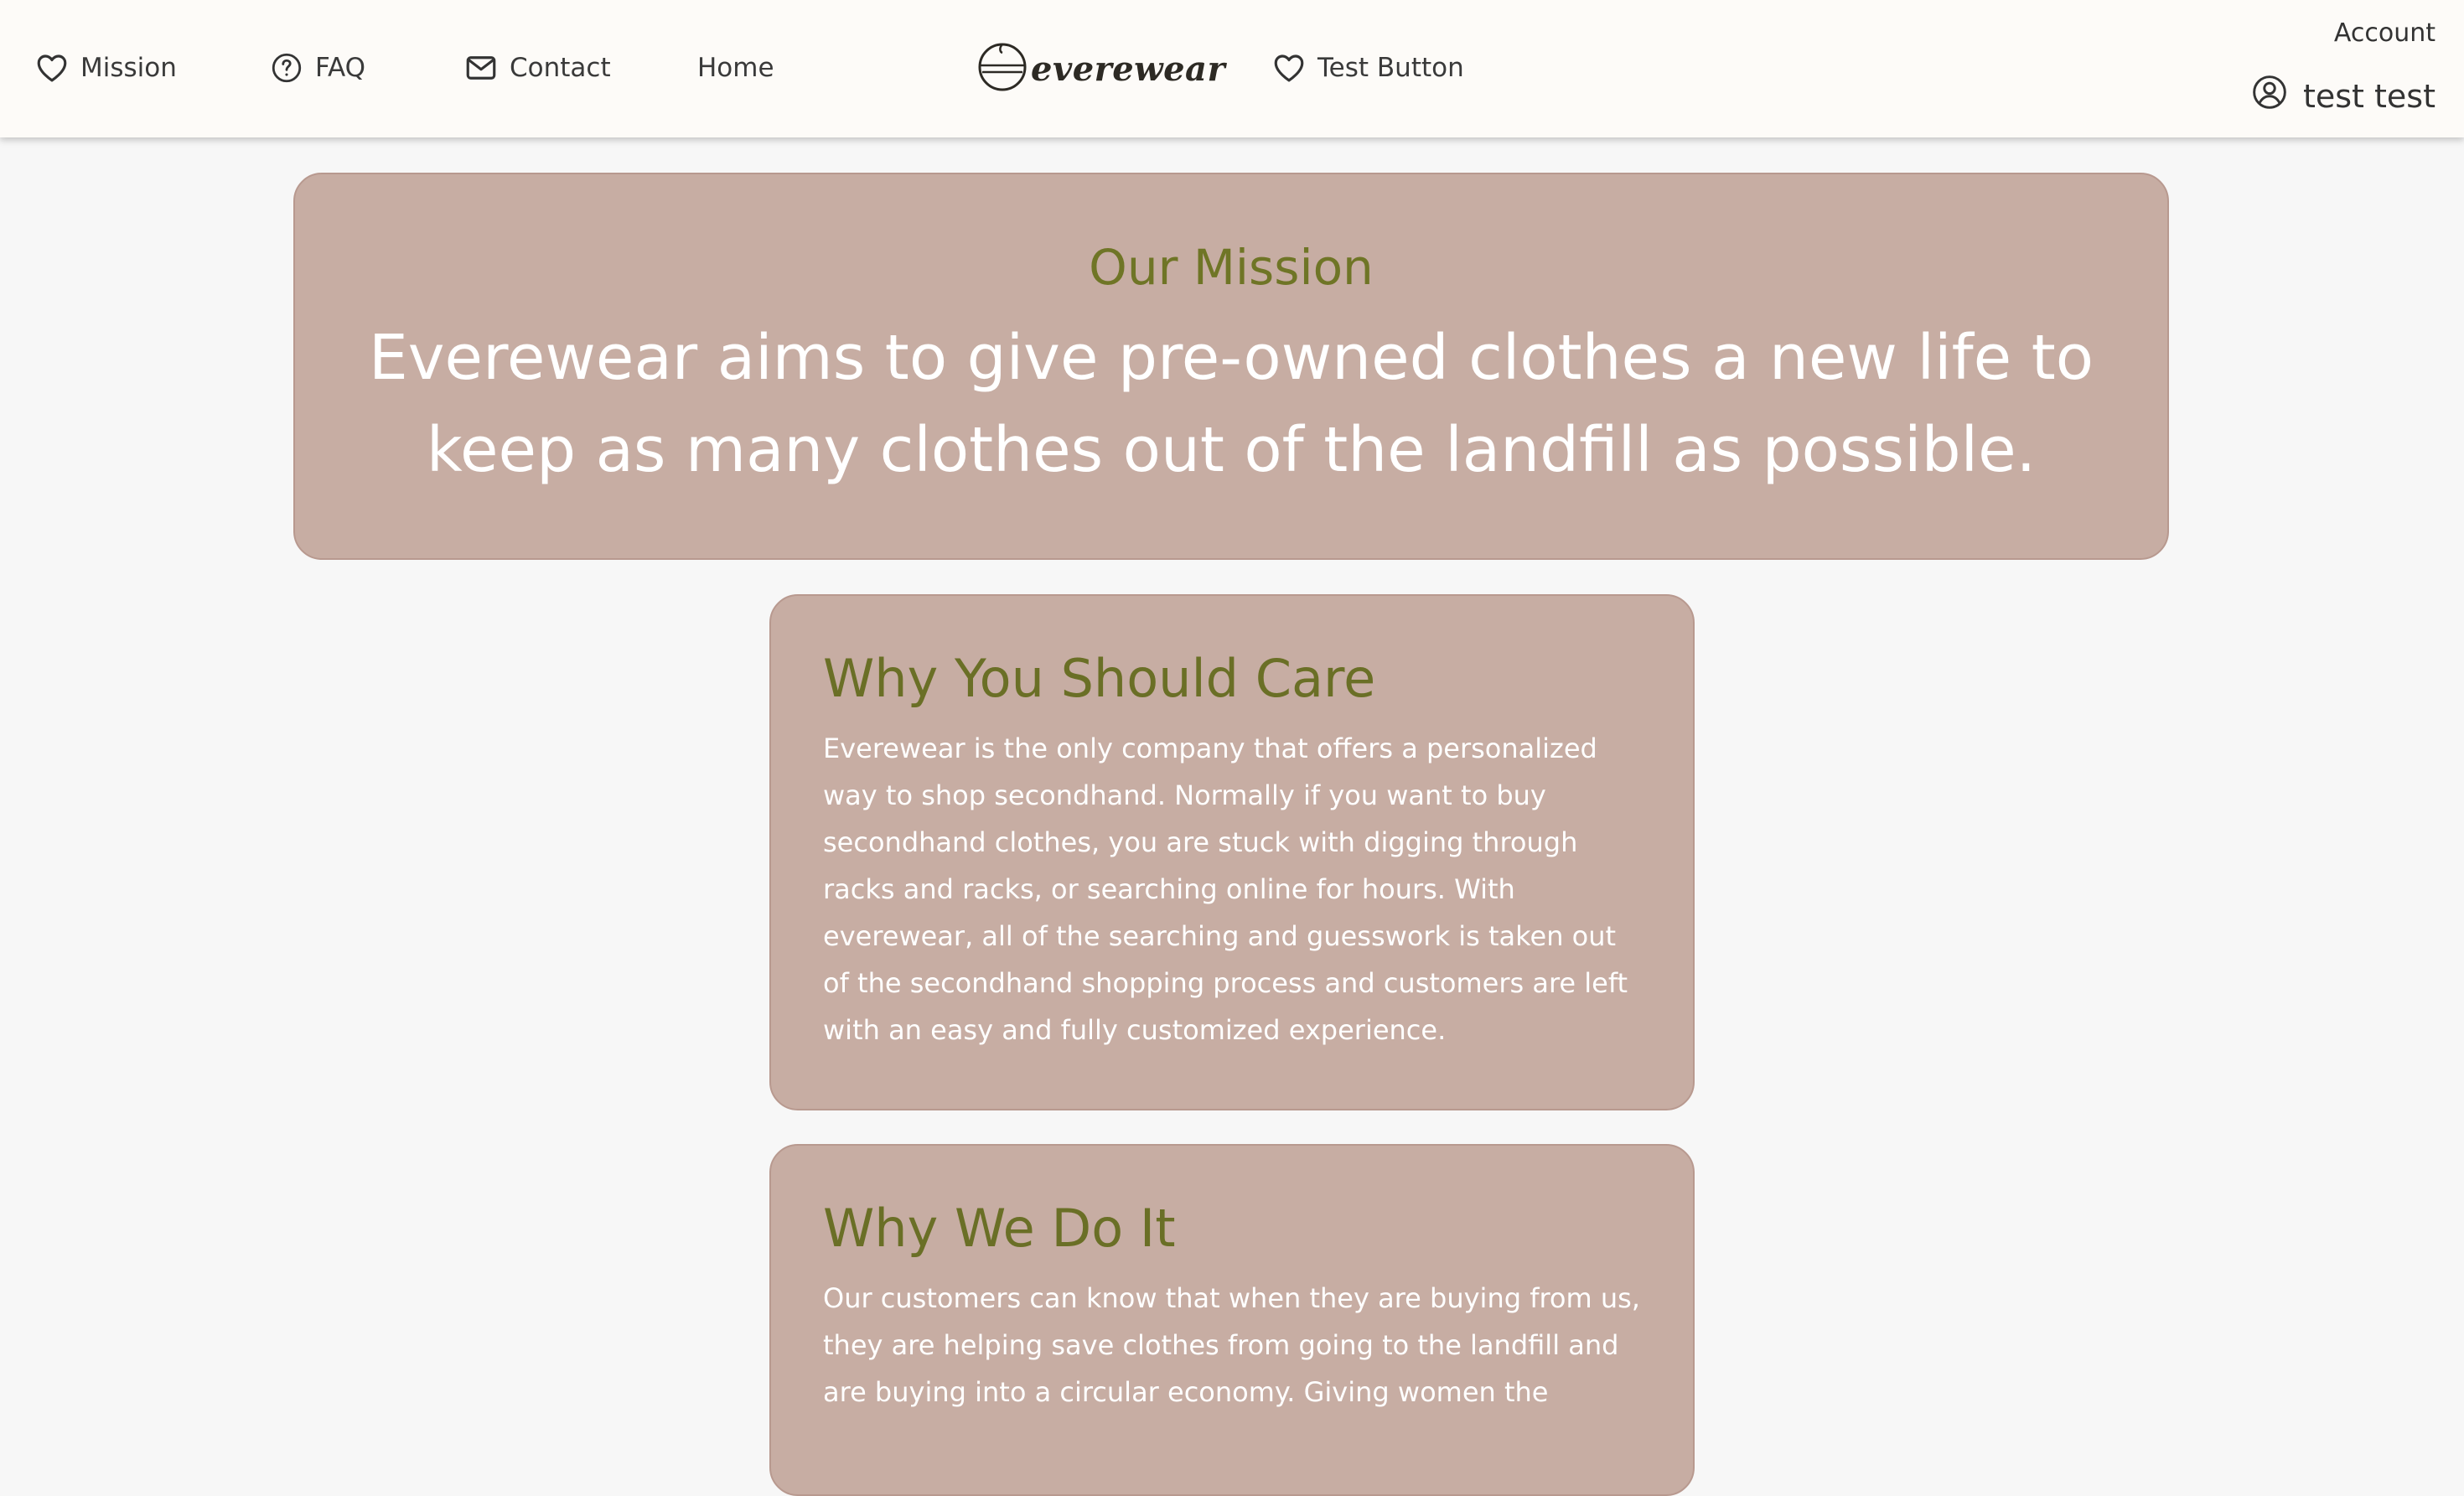 This screenshot has height=1496, width=2464. What do you see at coordinates (1002, 68) in the screenshot?
I see `hanger-circle-icon` at bounding box center [1002, 68].